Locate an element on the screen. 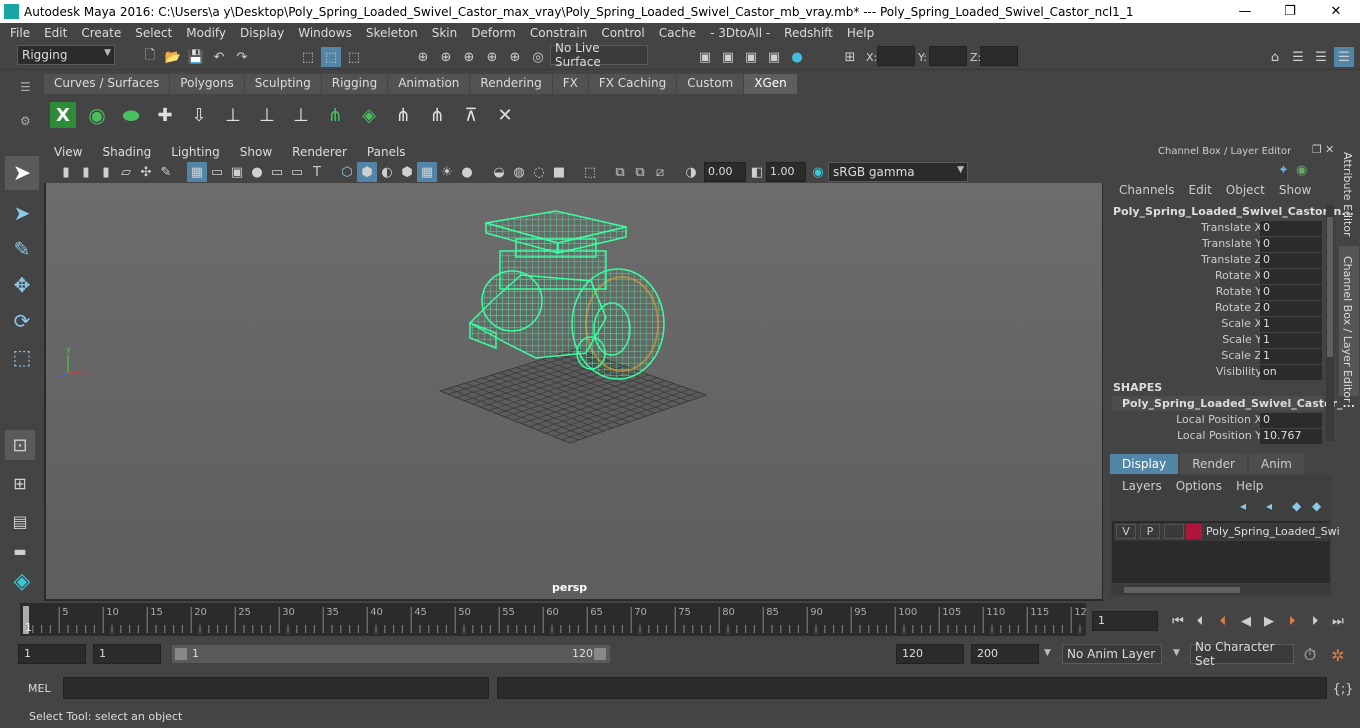 Image resolution: width=1360 pixels, height=728 pixels. image-plane-icon: ▱ is located at coordinates (126, 172).